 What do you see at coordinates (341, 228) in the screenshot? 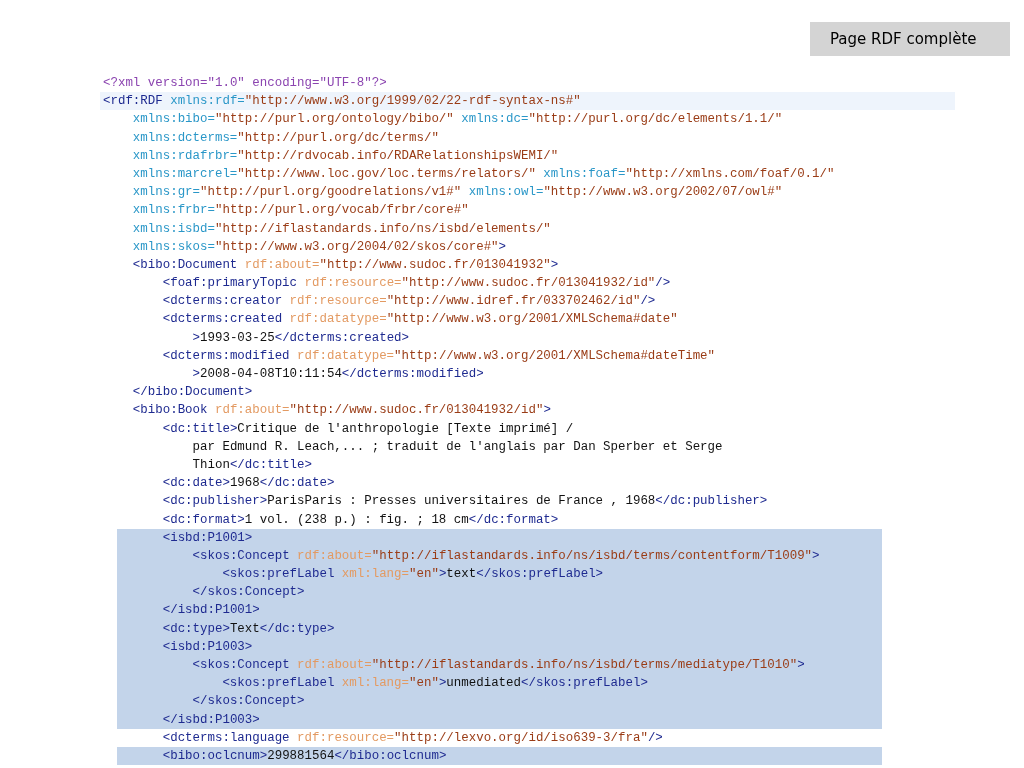
I see `code-line: xmlns:isbd="http://iflastandards.info/ns/isbd/elements/"` at bounding box center [341, 228].